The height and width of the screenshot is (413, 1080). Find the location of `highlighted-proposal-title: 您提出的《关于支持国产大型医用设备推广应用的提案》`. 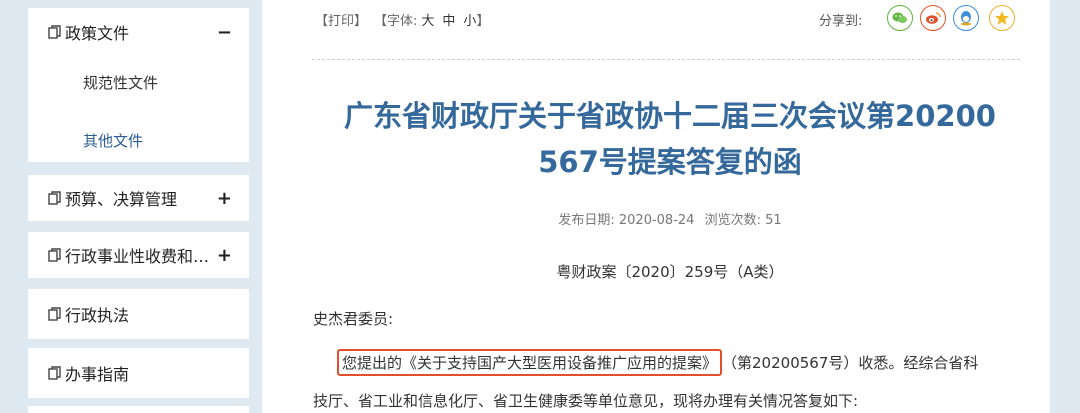

highlighted-proposal-title: 您提出的《关于支持国产大型医用设备推广应用的提案》 is located at coordinates (530, 362).